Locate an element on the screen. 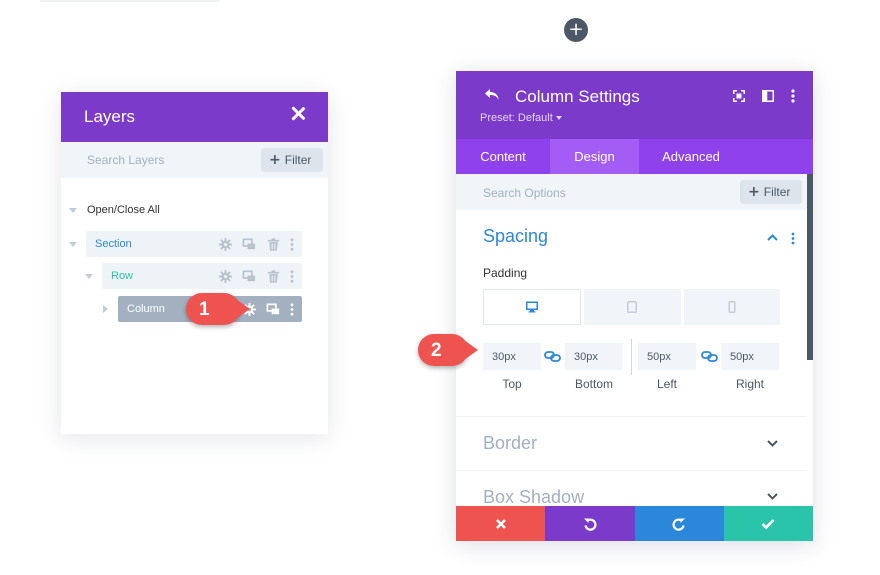 Image resolution: width=880 pixels, height=575 pixels. settings-filter-button: + Filter is located at coordinates (771, 192).